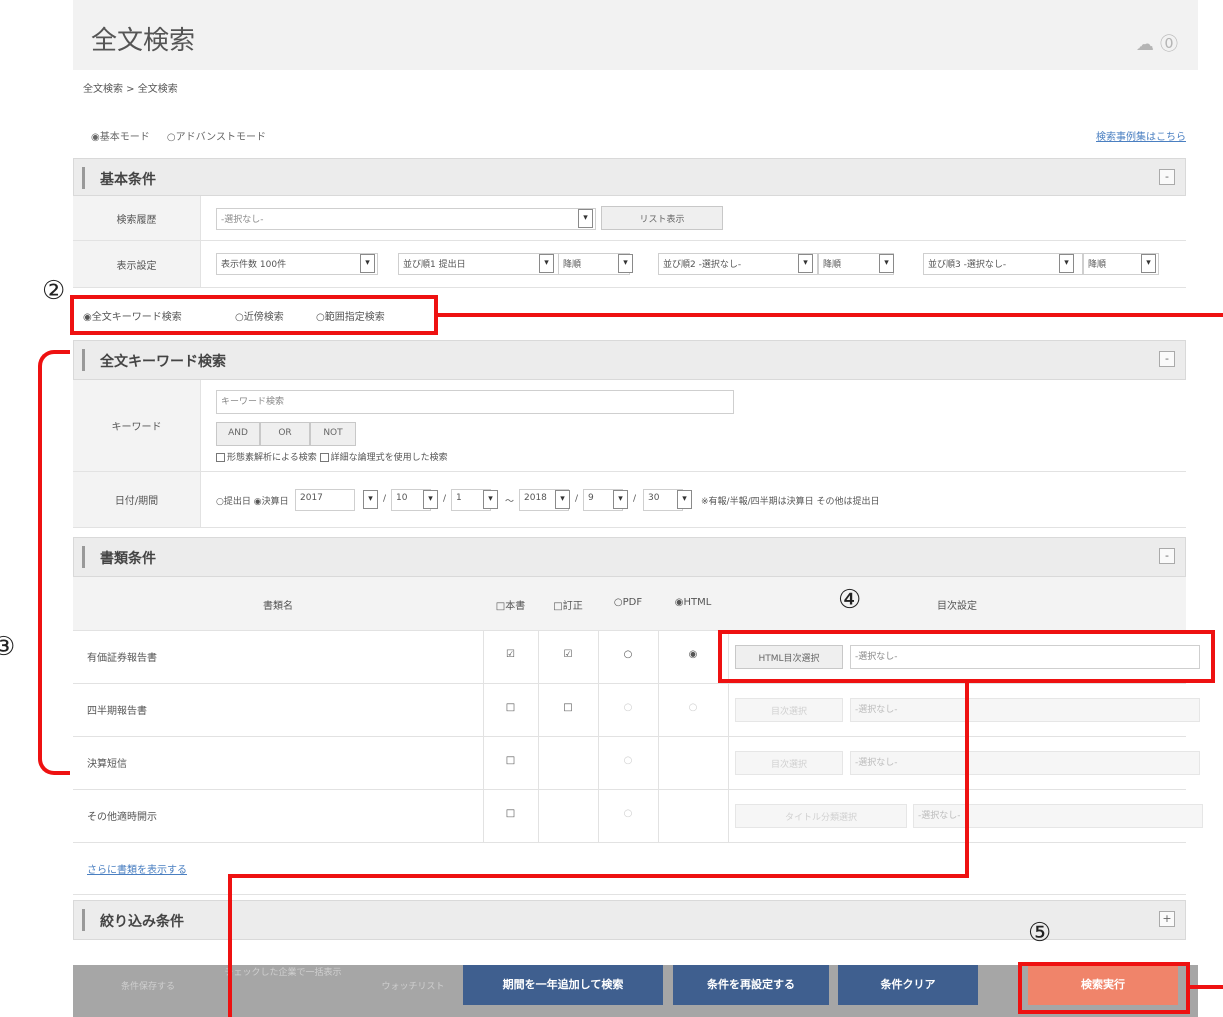 The image size is (1223, 1017). What do you see at coordinates (568, 604) in the screenshot?
I see `col-amend-checkbox: □訂正` at bounding box center [568, 604].